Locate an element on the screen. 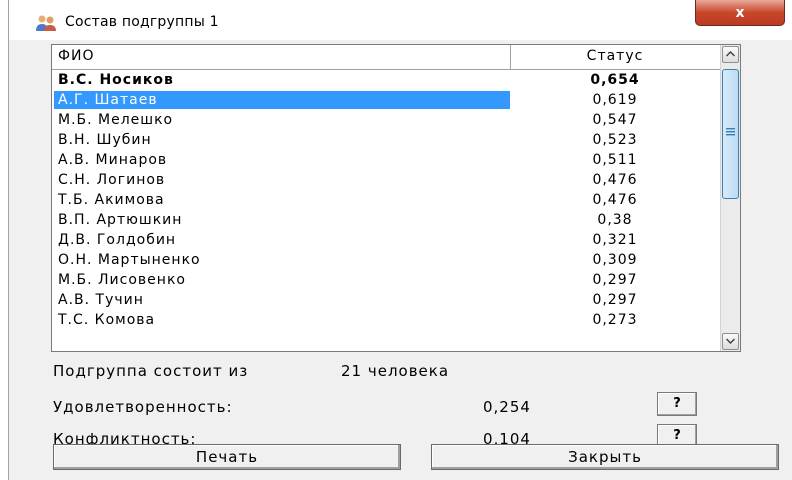 The height and width of the screenshot is (480, 792). member-status: 0,38 is located at coordinates (615, 220).